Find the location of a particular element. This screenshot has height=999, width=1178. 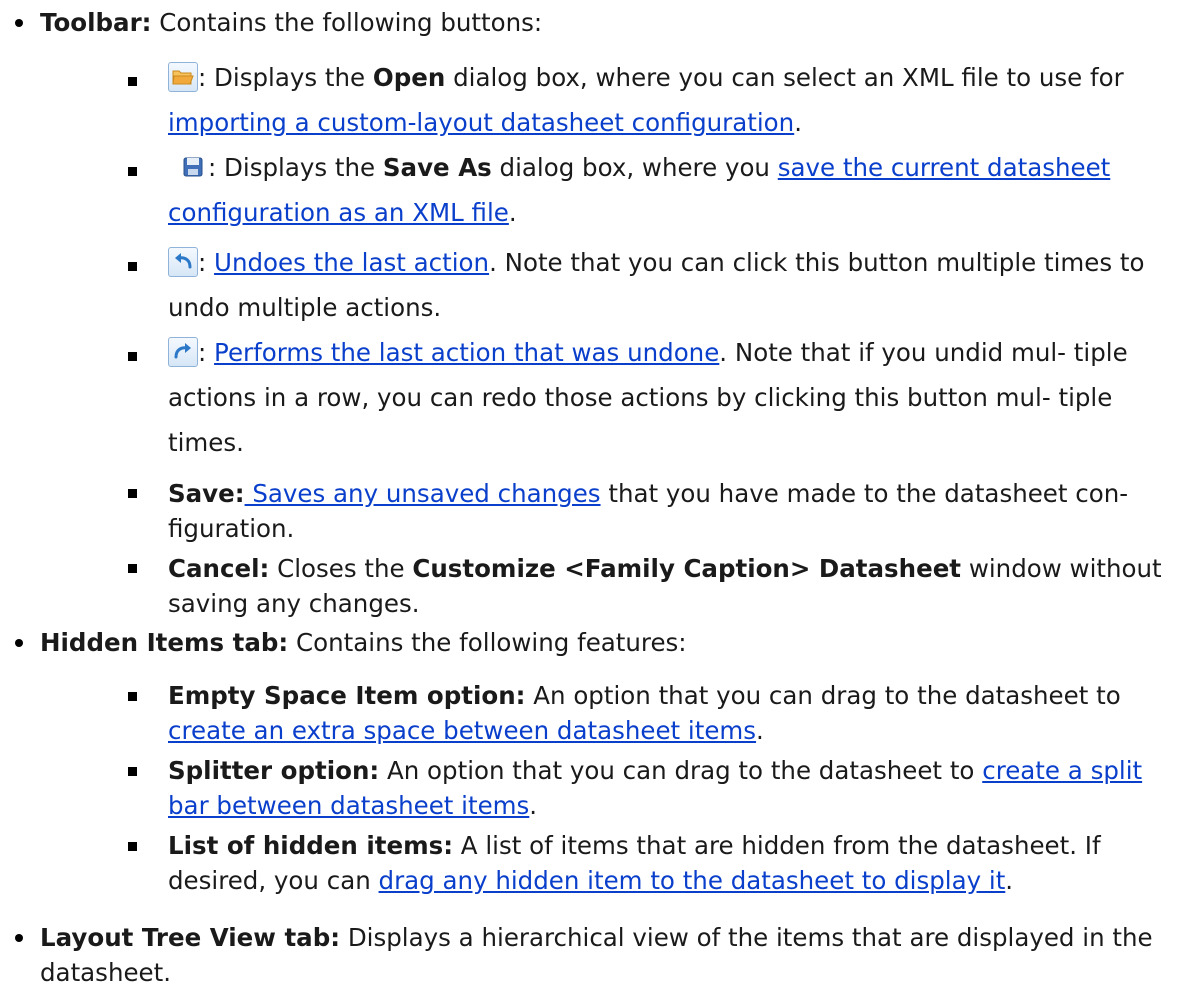

layout-tree-label: Layout Tree View tab: is located at coordinates (190, 937).